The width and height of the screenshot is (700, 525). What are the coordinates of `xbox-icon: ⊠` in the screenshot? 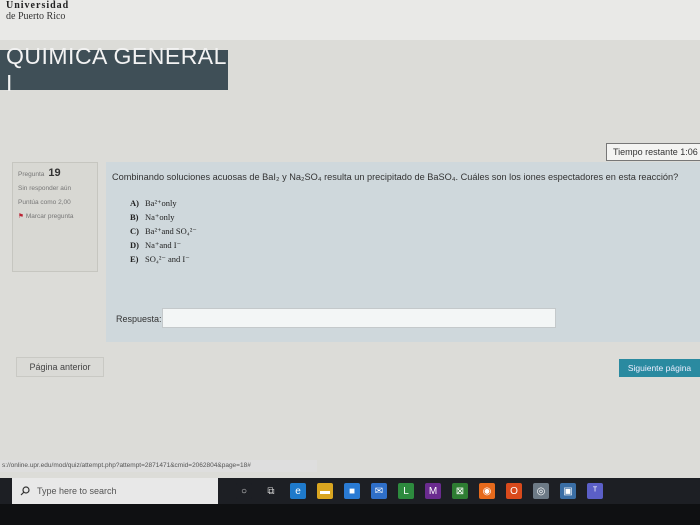 It's located at (460, 491).